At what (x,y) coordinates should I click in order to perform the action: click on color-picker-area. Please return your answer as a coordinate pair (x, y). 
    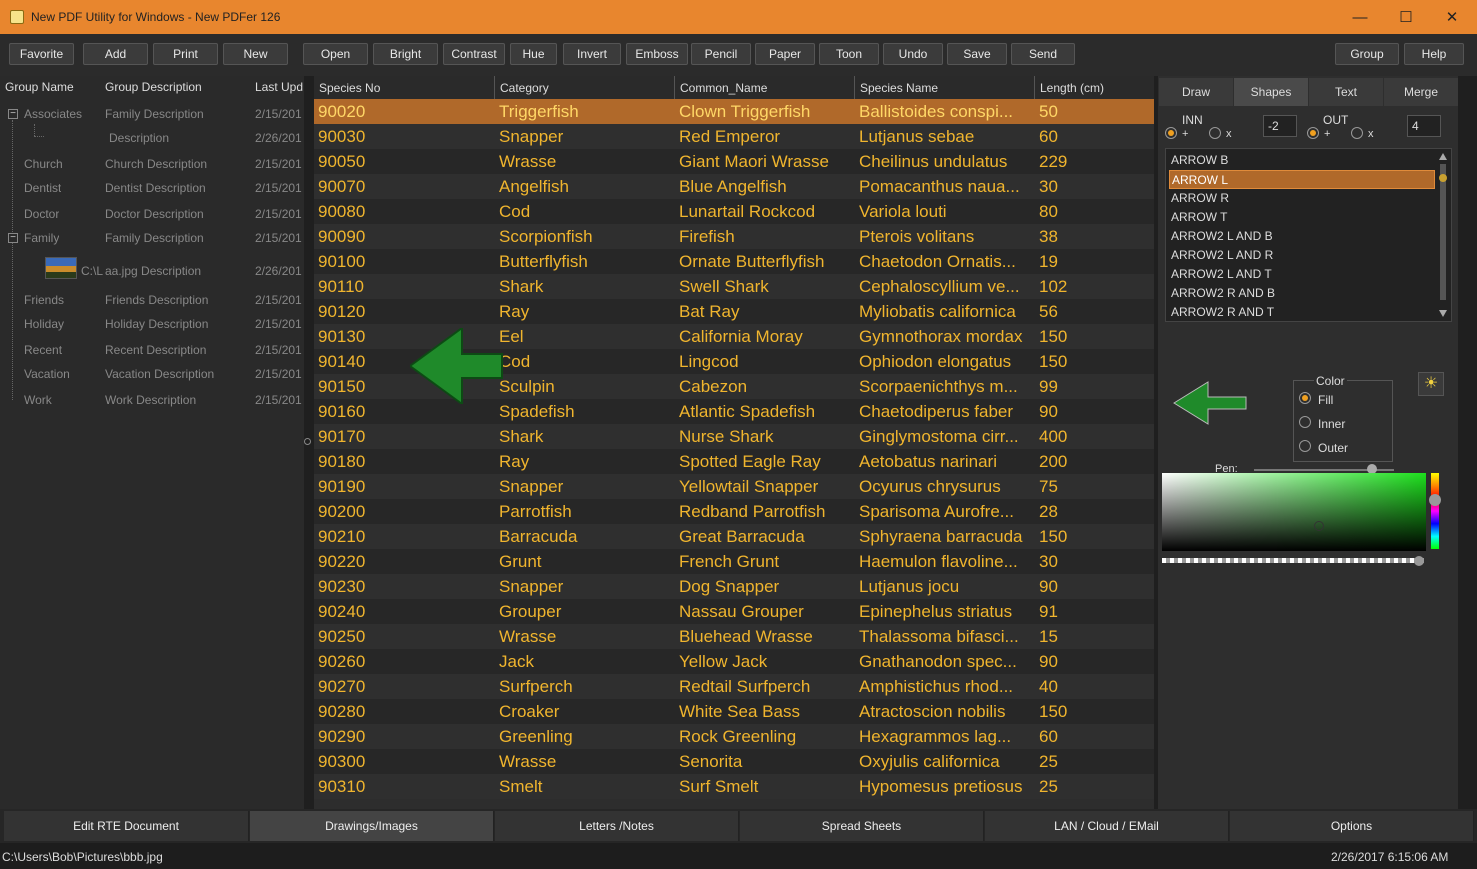
    Looking at the image, I should click on (1294, 512).